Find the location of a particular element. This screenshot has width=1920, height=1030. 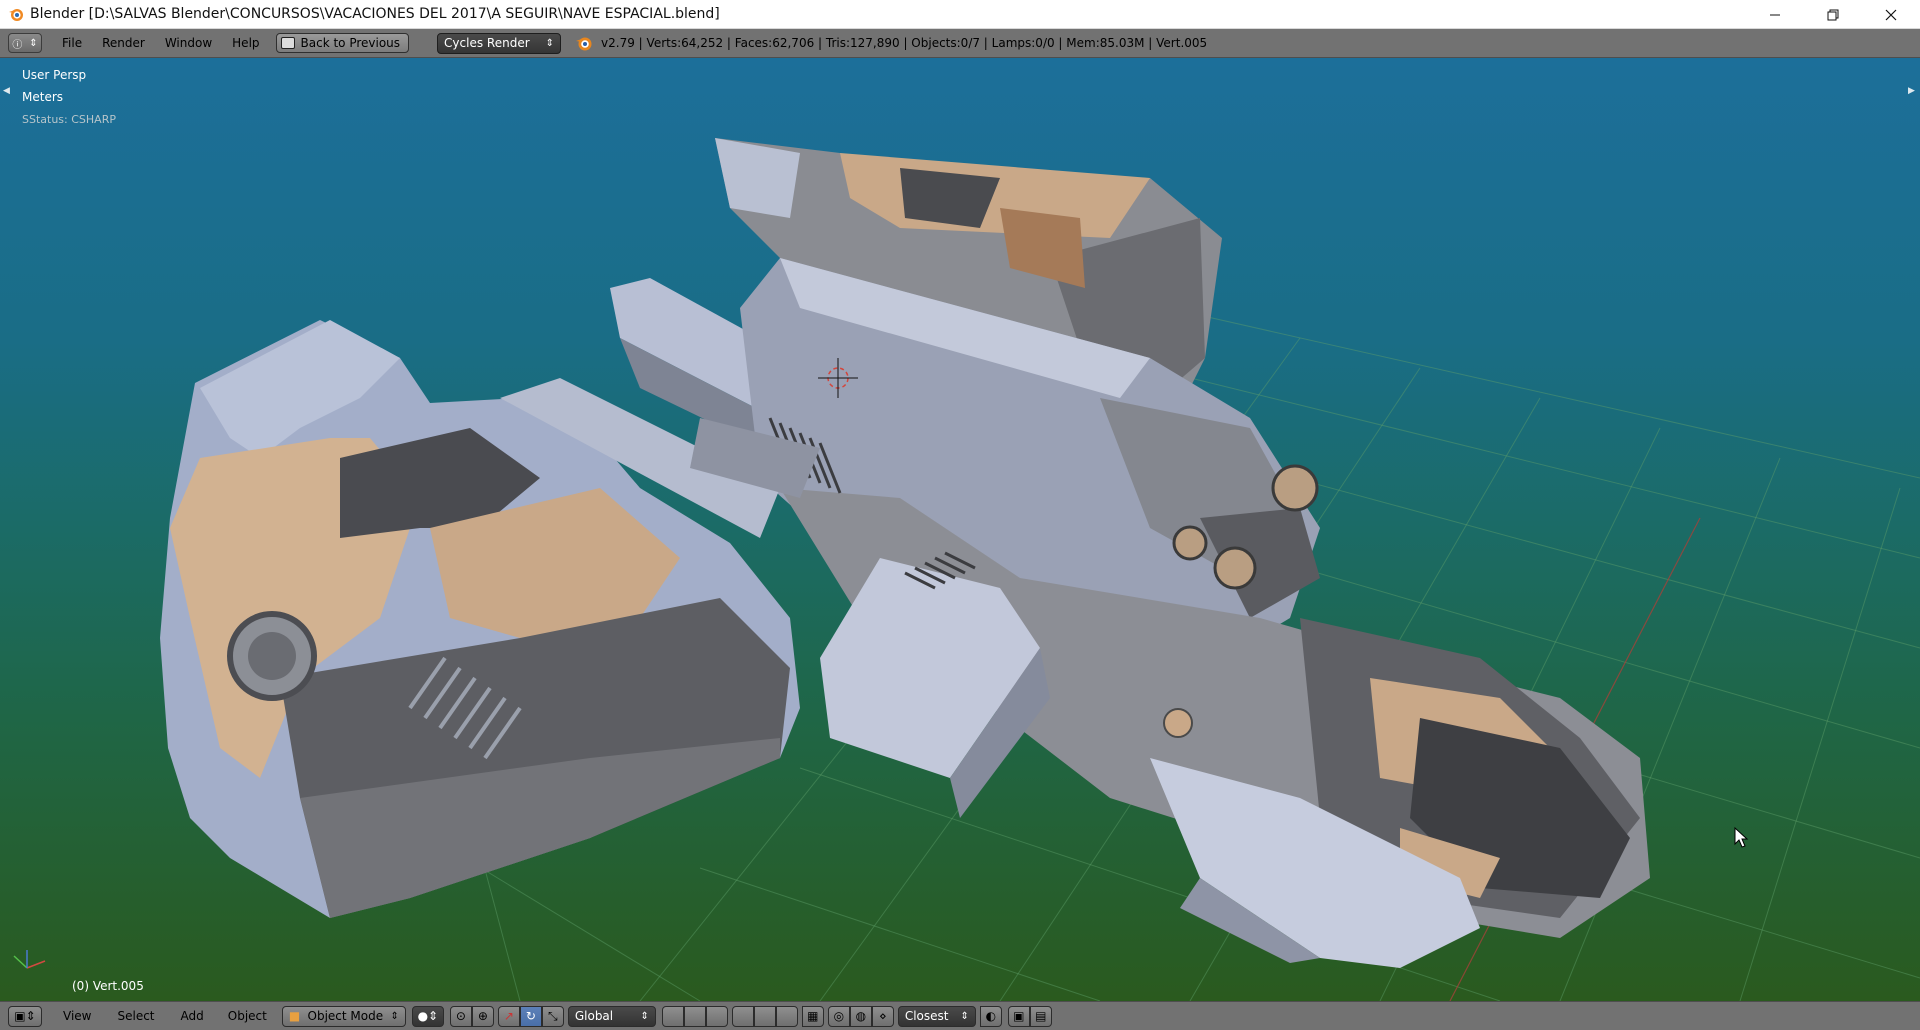

units-label: Meters is located at coordinates (43, 97).